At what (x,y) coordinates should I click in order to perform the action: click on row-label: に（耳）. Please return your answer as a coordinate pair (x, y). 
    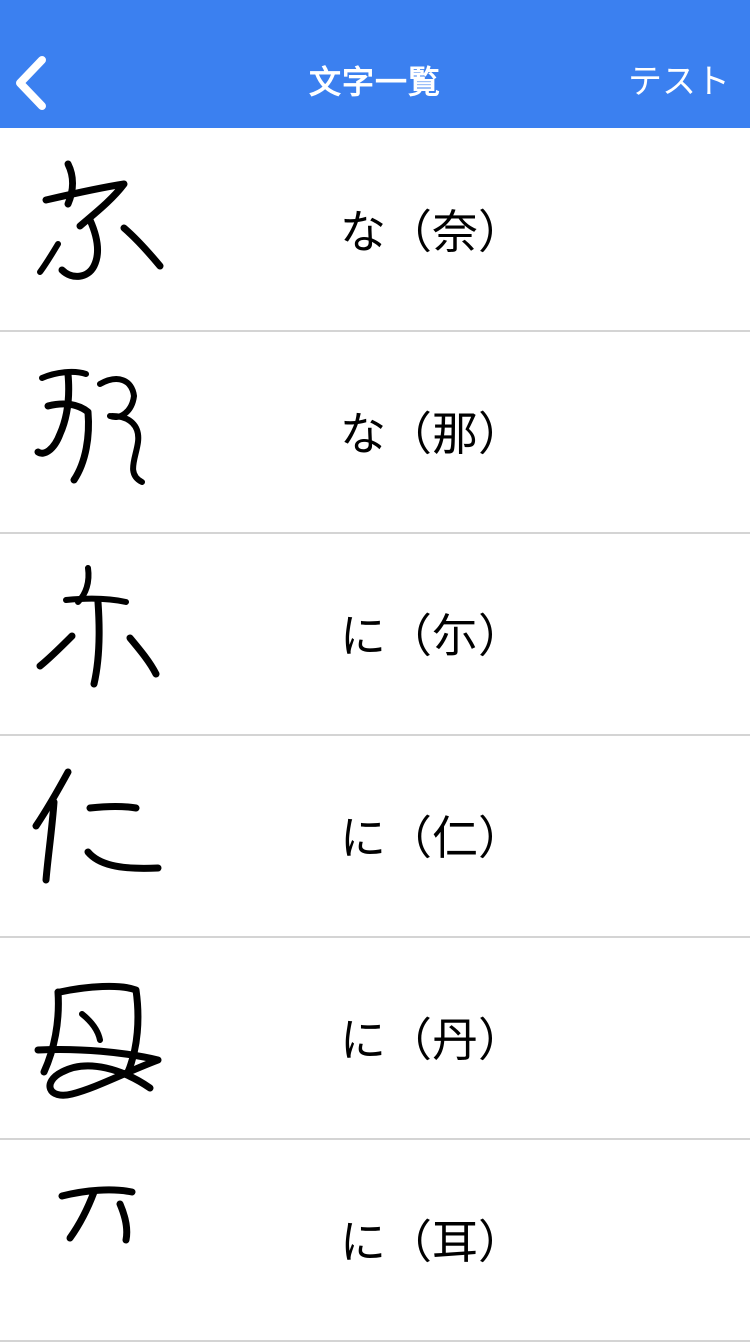
    Looking at the image, I should click on (432, 1242).